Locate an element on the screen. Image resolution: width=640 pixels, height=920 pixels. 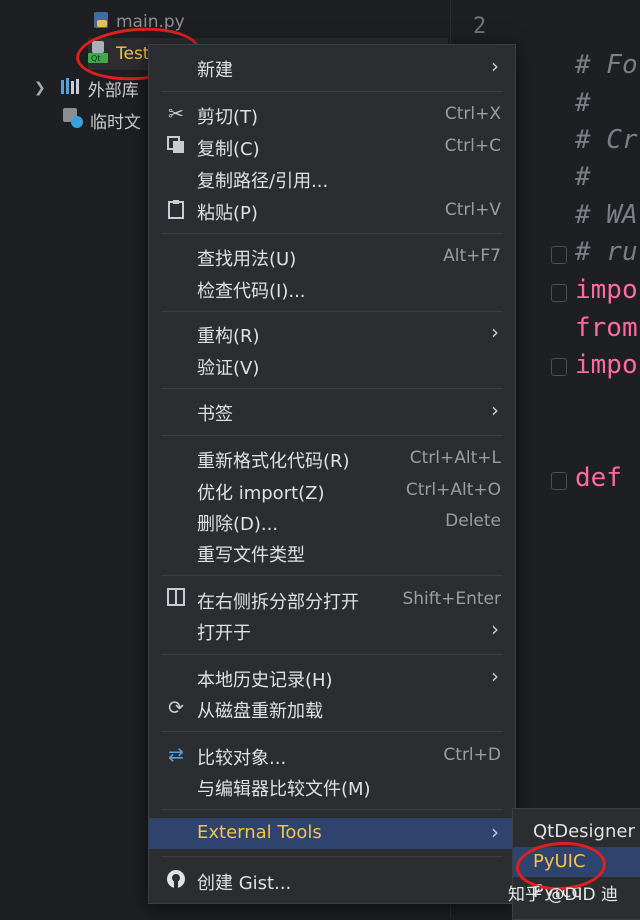
menu-item-copy: 复制(C) Ctrl+C is located at coordinates (332, 146).